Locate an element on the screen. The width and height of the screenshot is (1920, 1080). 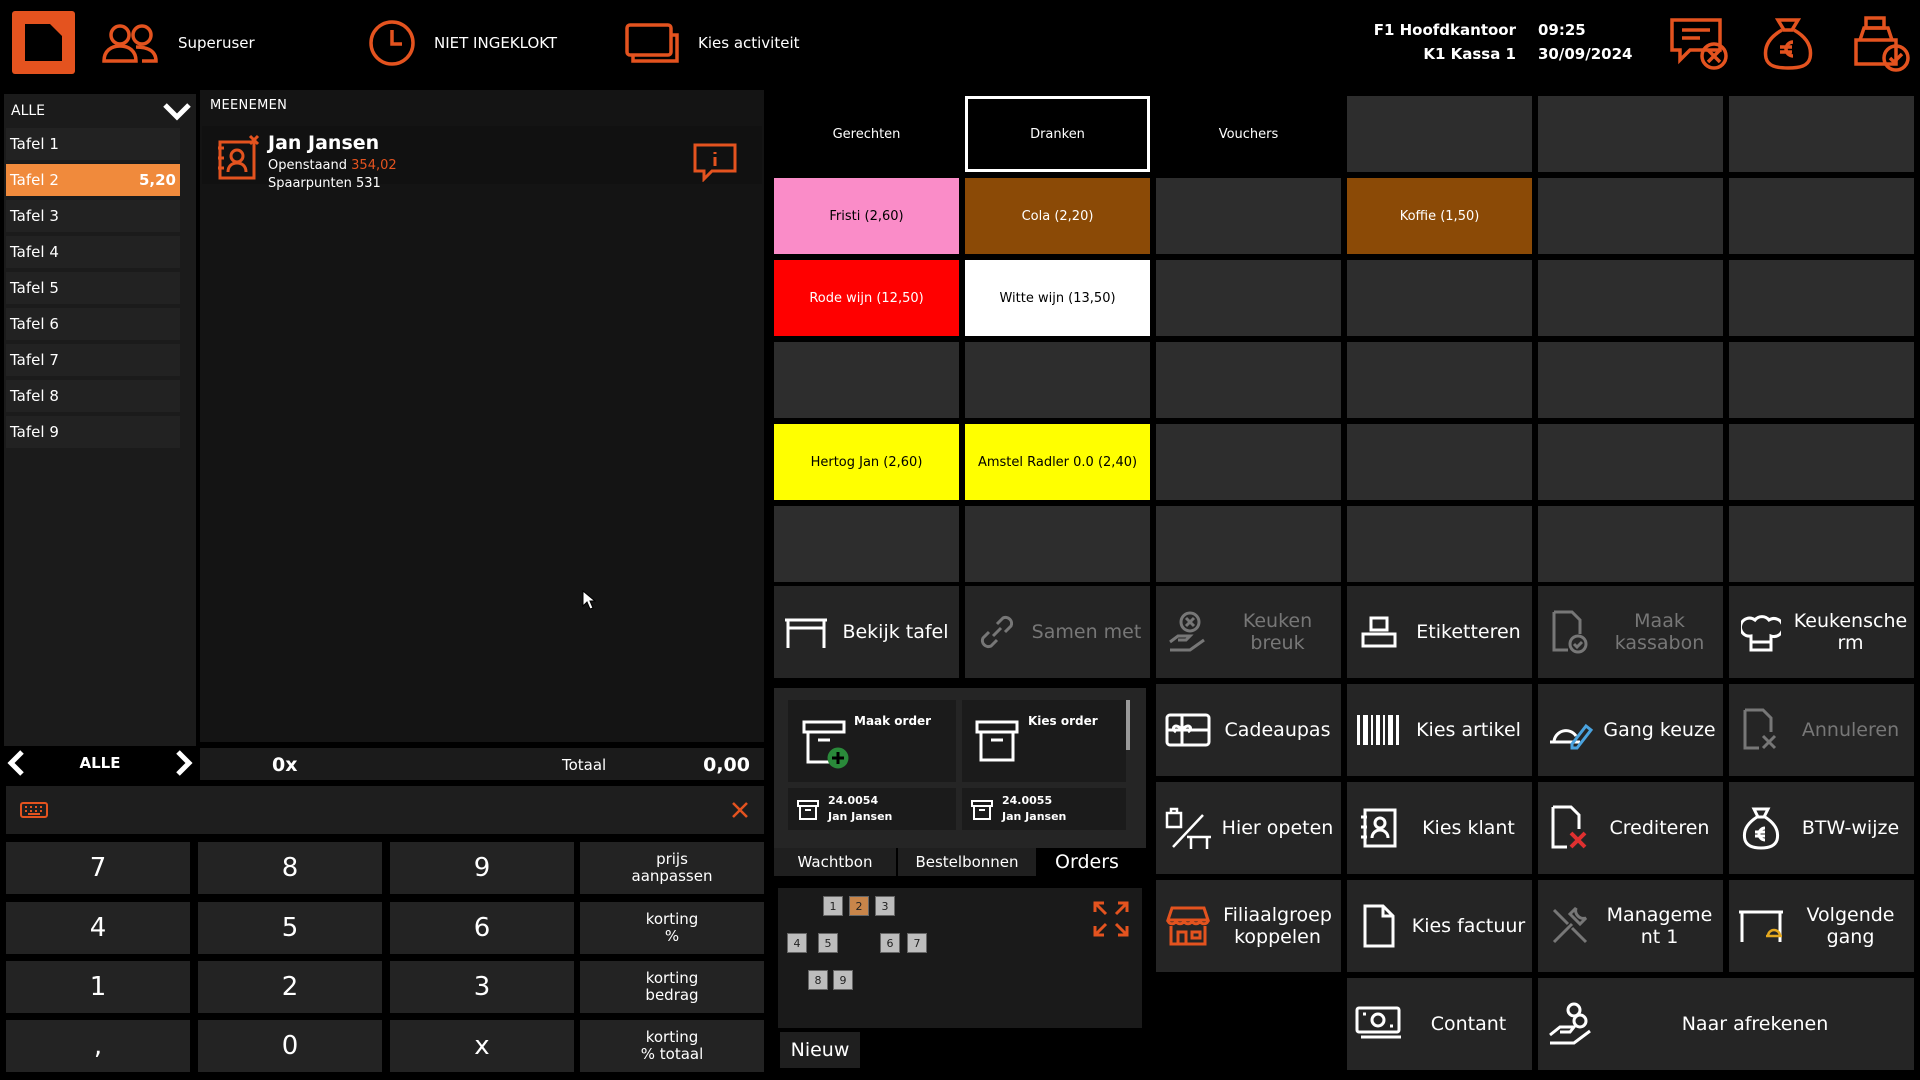
points-value: 531 is located at coordinates (368, 183).